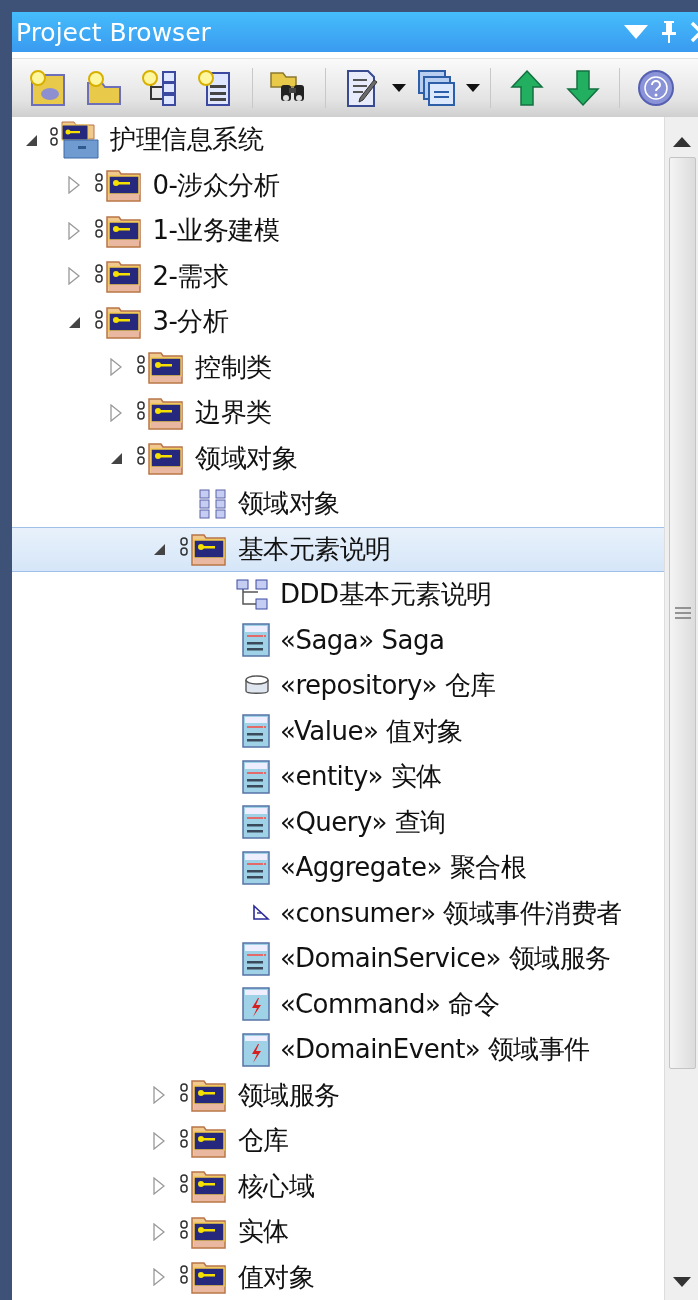 Image resolution: width=698 pixels, height=1300 pixels. I want to click on tree-item: «Saga» Saga, so click(338, 640).